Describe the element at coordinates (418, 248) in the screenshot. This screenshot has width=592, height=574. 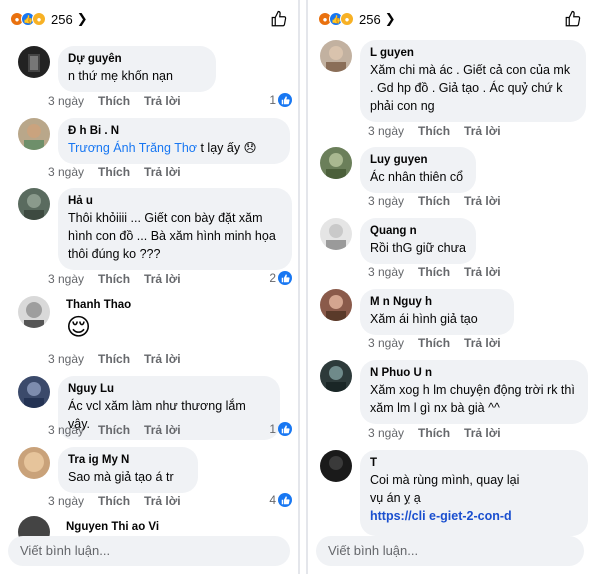
I see `comment-text: Rồi thG giữ chưa` at that location.